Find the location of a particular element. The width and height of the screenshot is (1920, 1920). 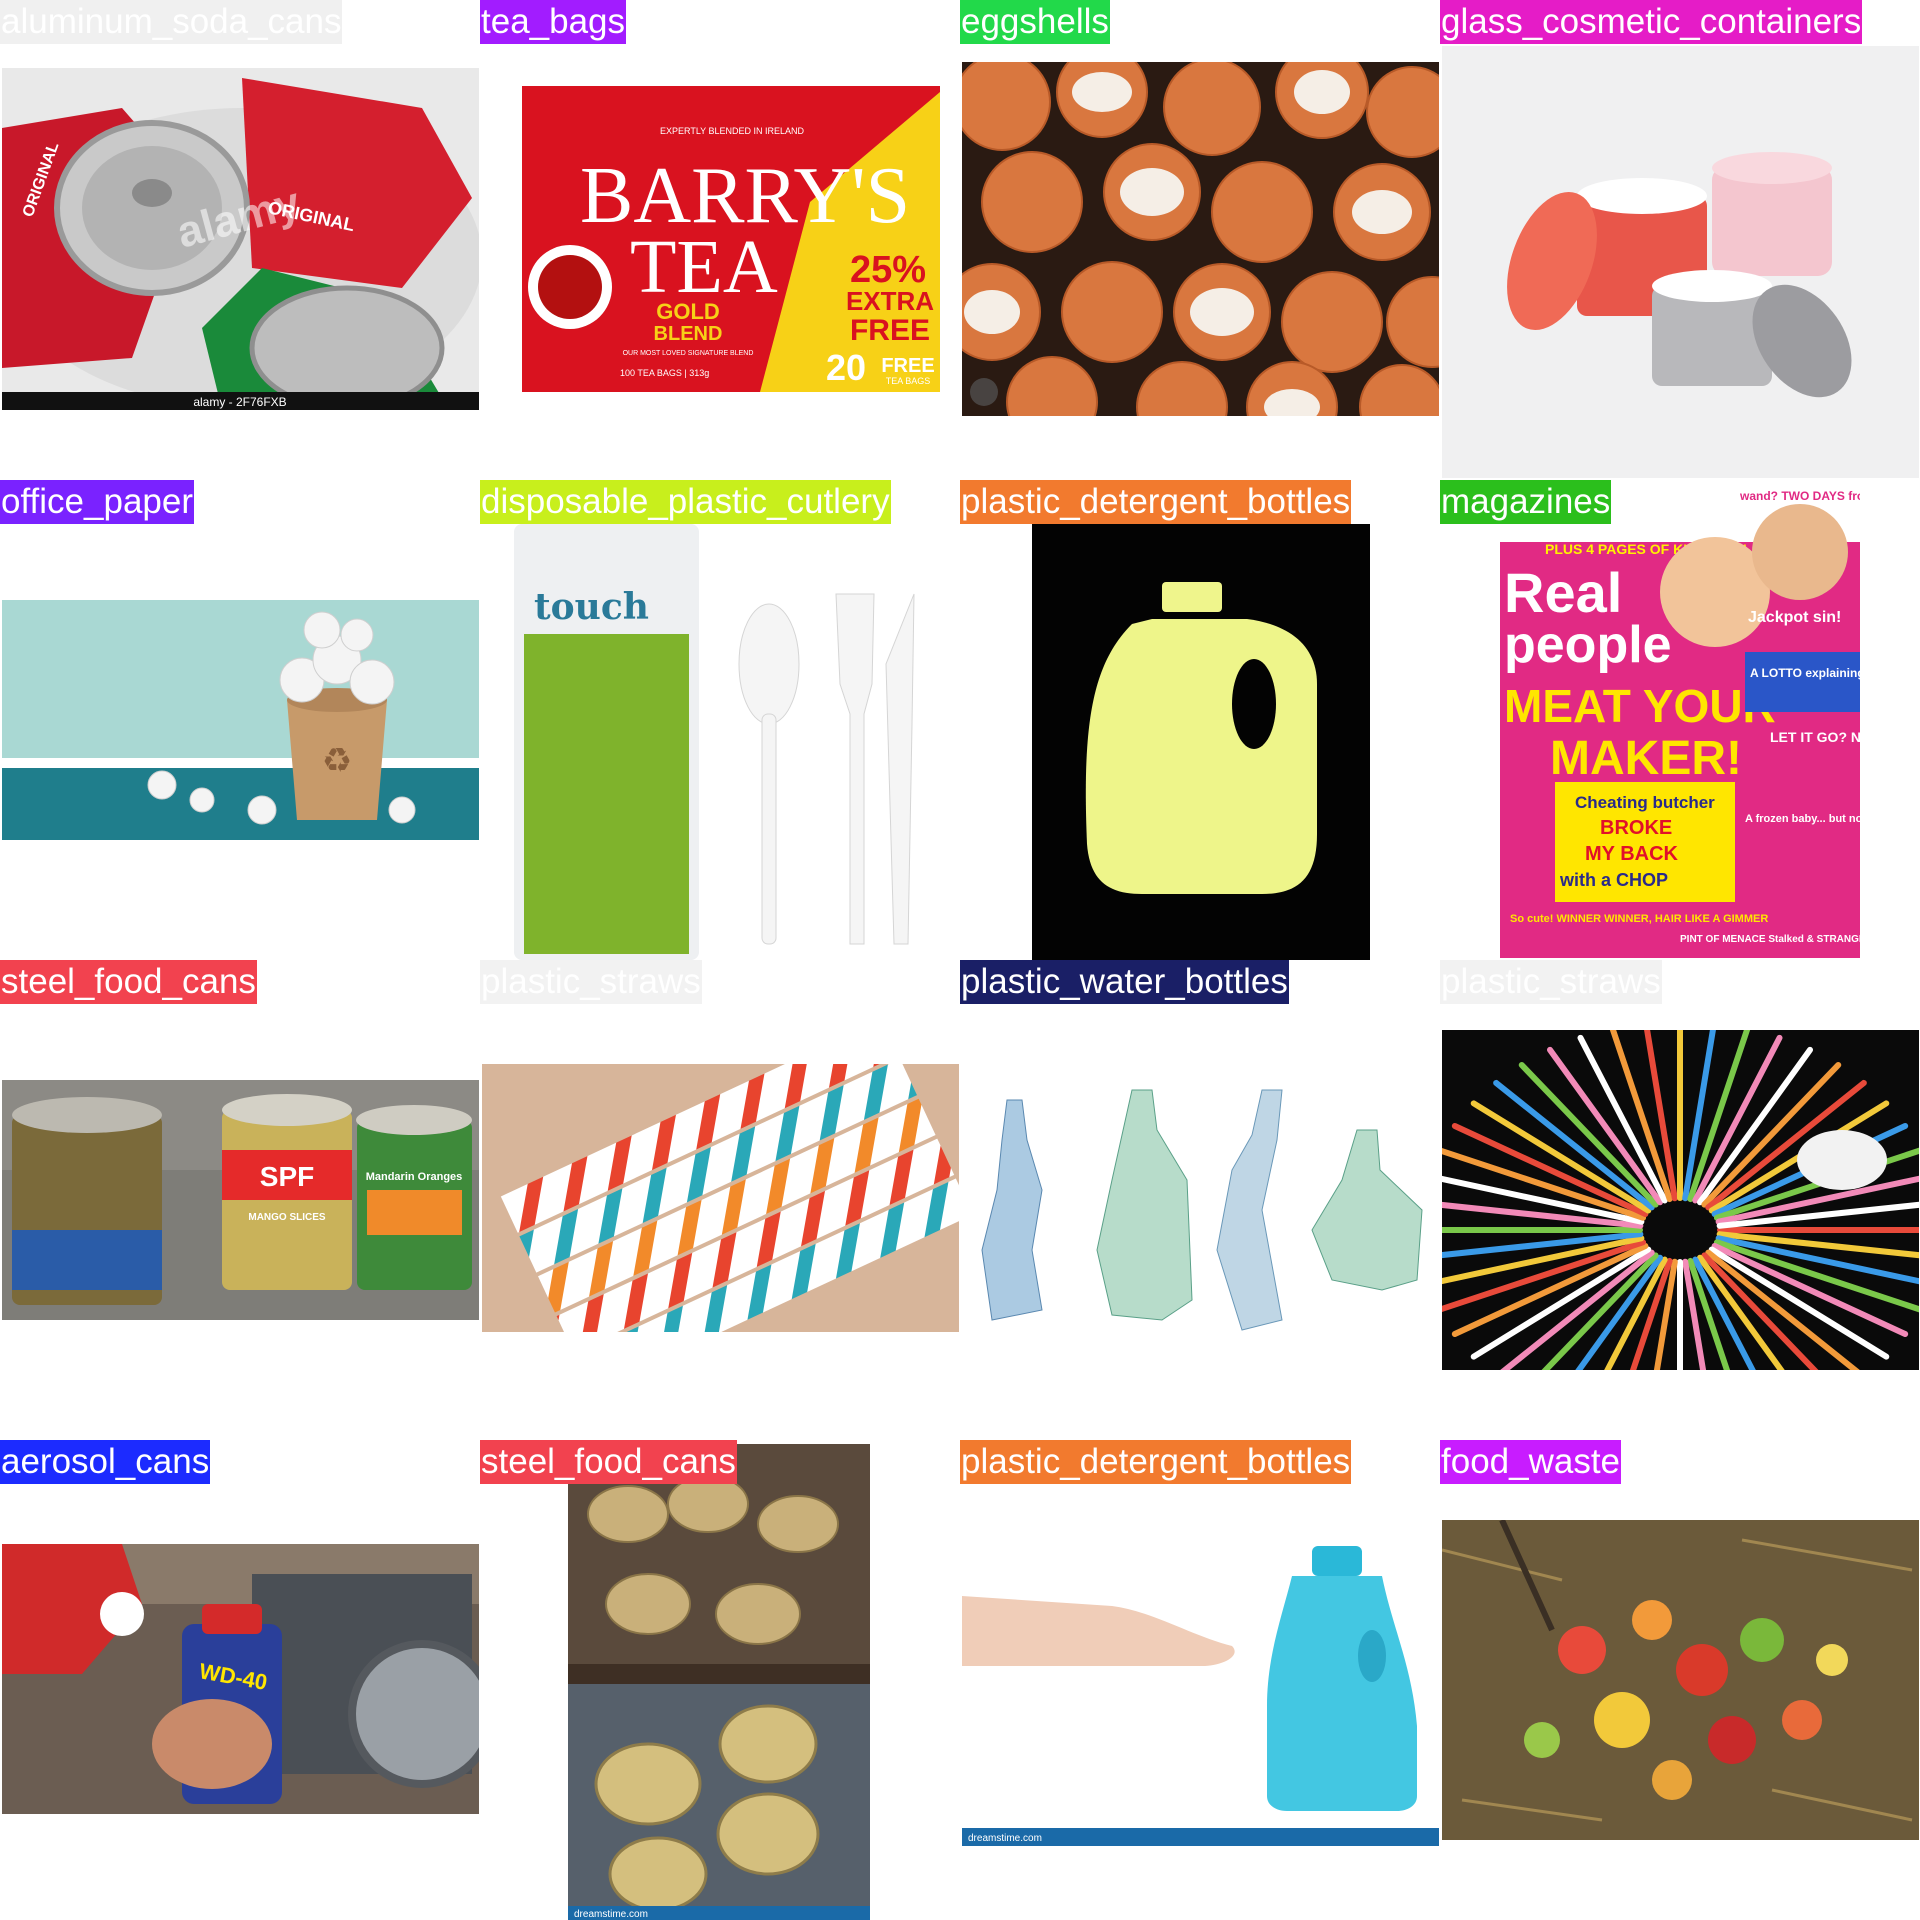

promo-free2: FREE is located at coordinates (907, 366).